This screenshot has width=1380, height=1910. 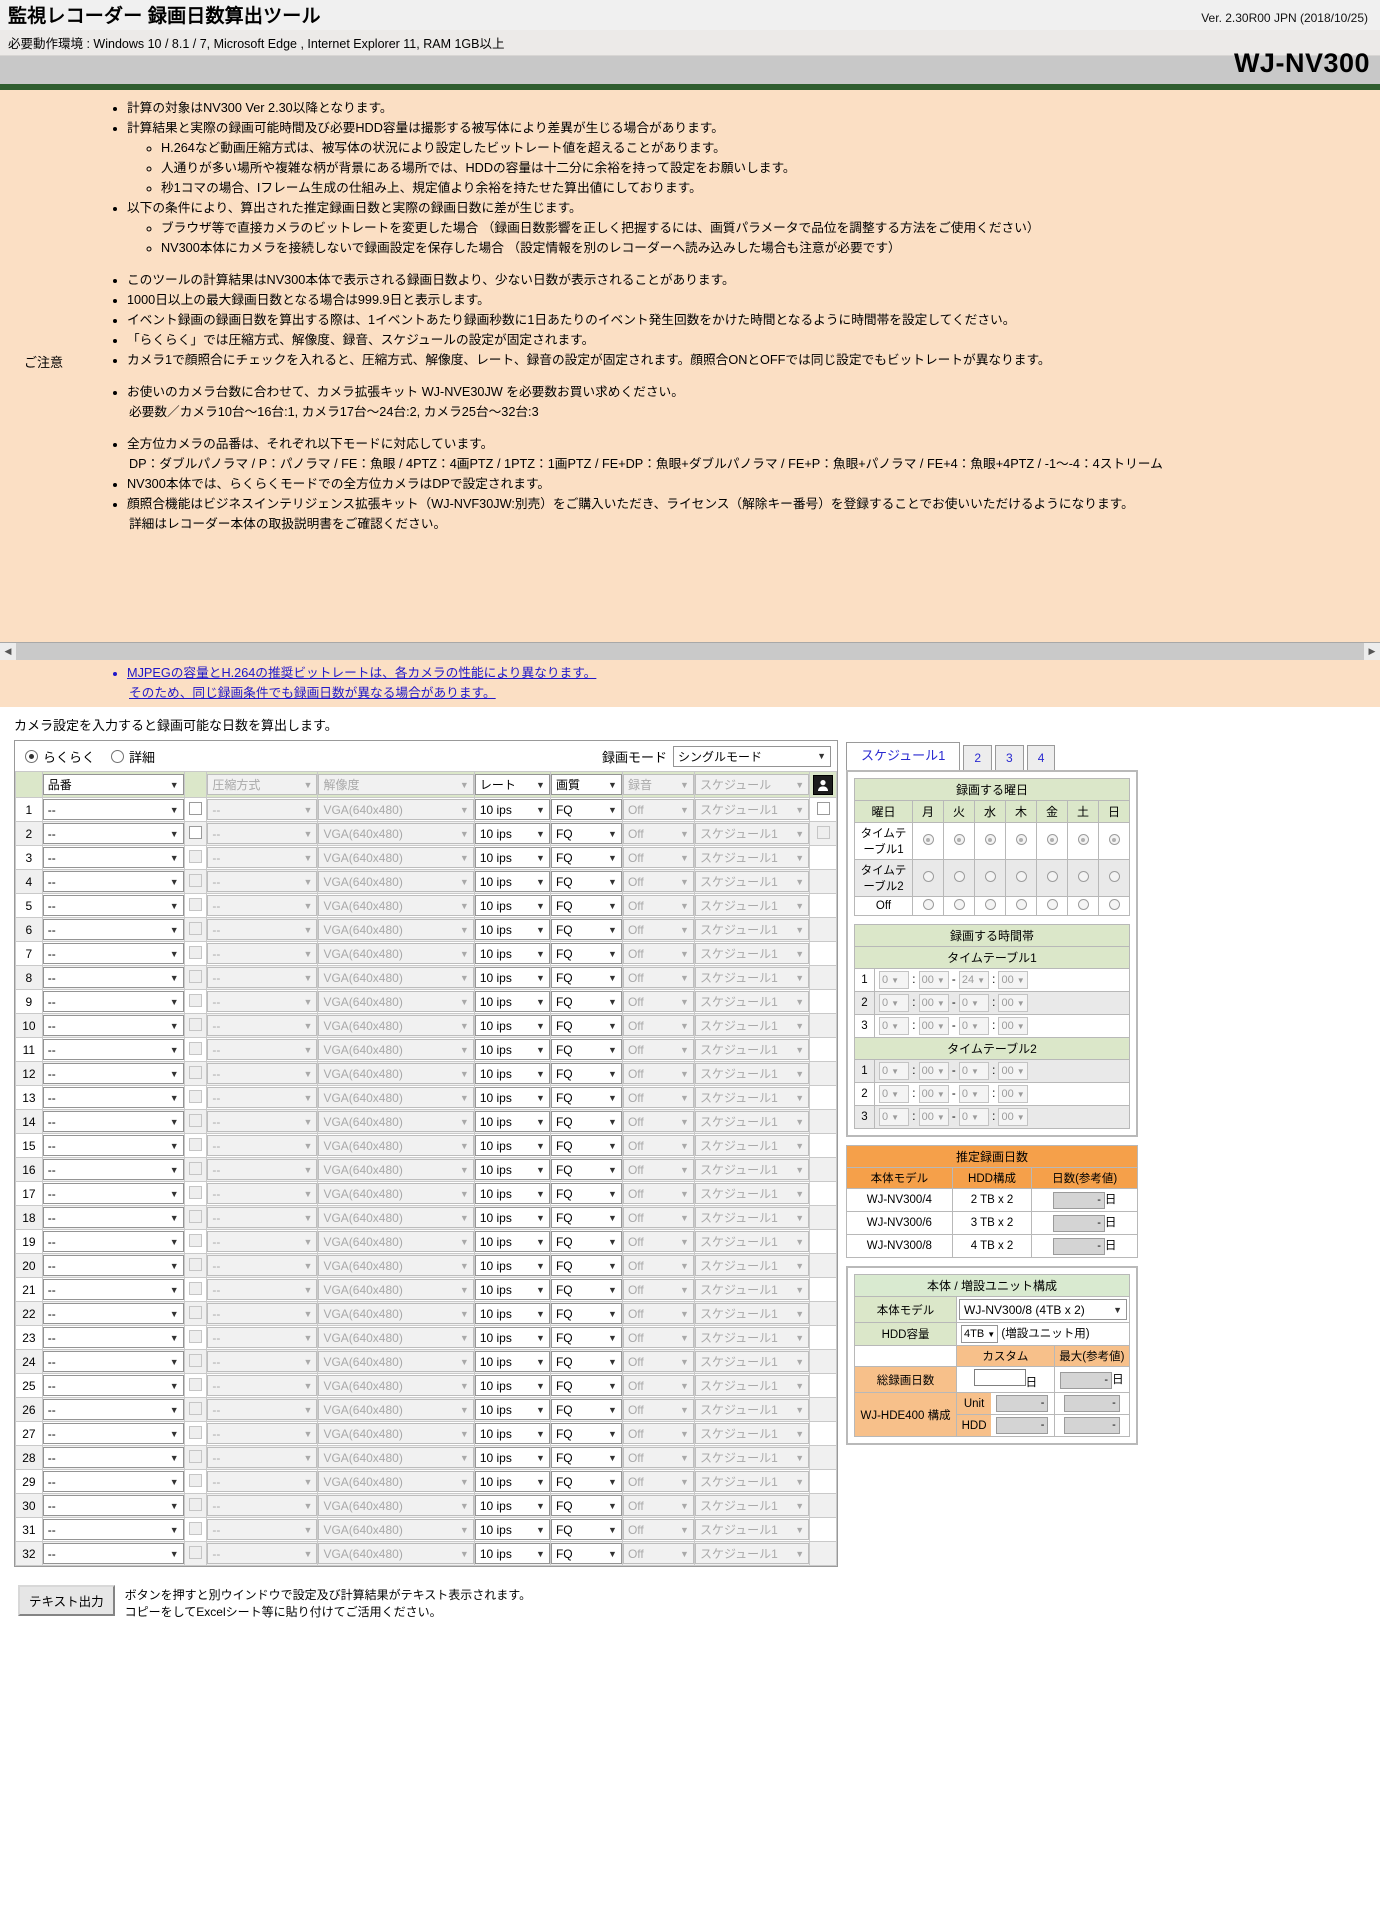 What do you see at coordinates (903, 756) in the screenshot?
I see `tab-schedule-1: スケジュール1` at bounding box center [903, 756].